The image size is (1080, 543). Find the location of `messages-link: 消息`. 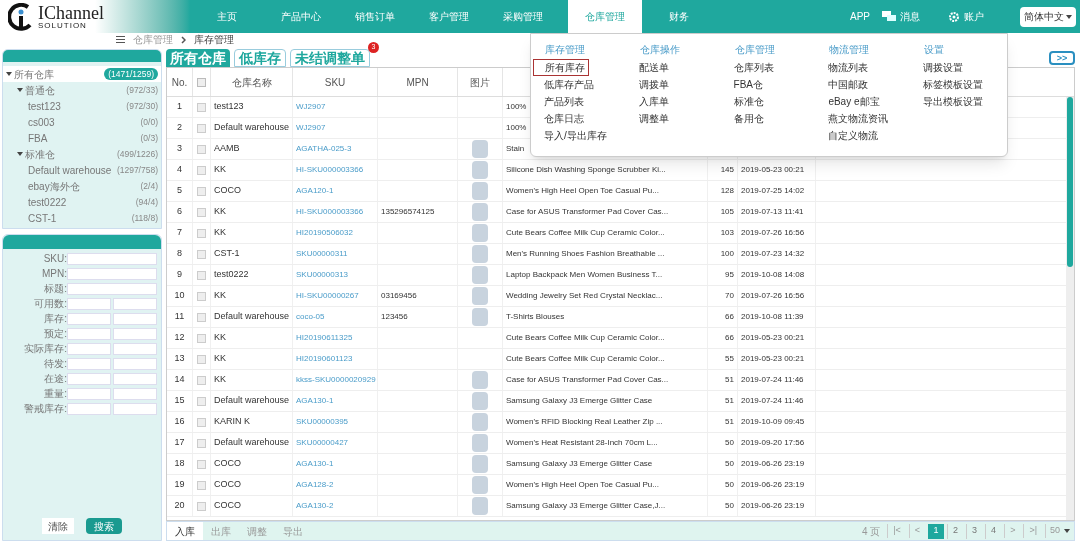

messages-link: 消息 is located at coordinates (901, 16).